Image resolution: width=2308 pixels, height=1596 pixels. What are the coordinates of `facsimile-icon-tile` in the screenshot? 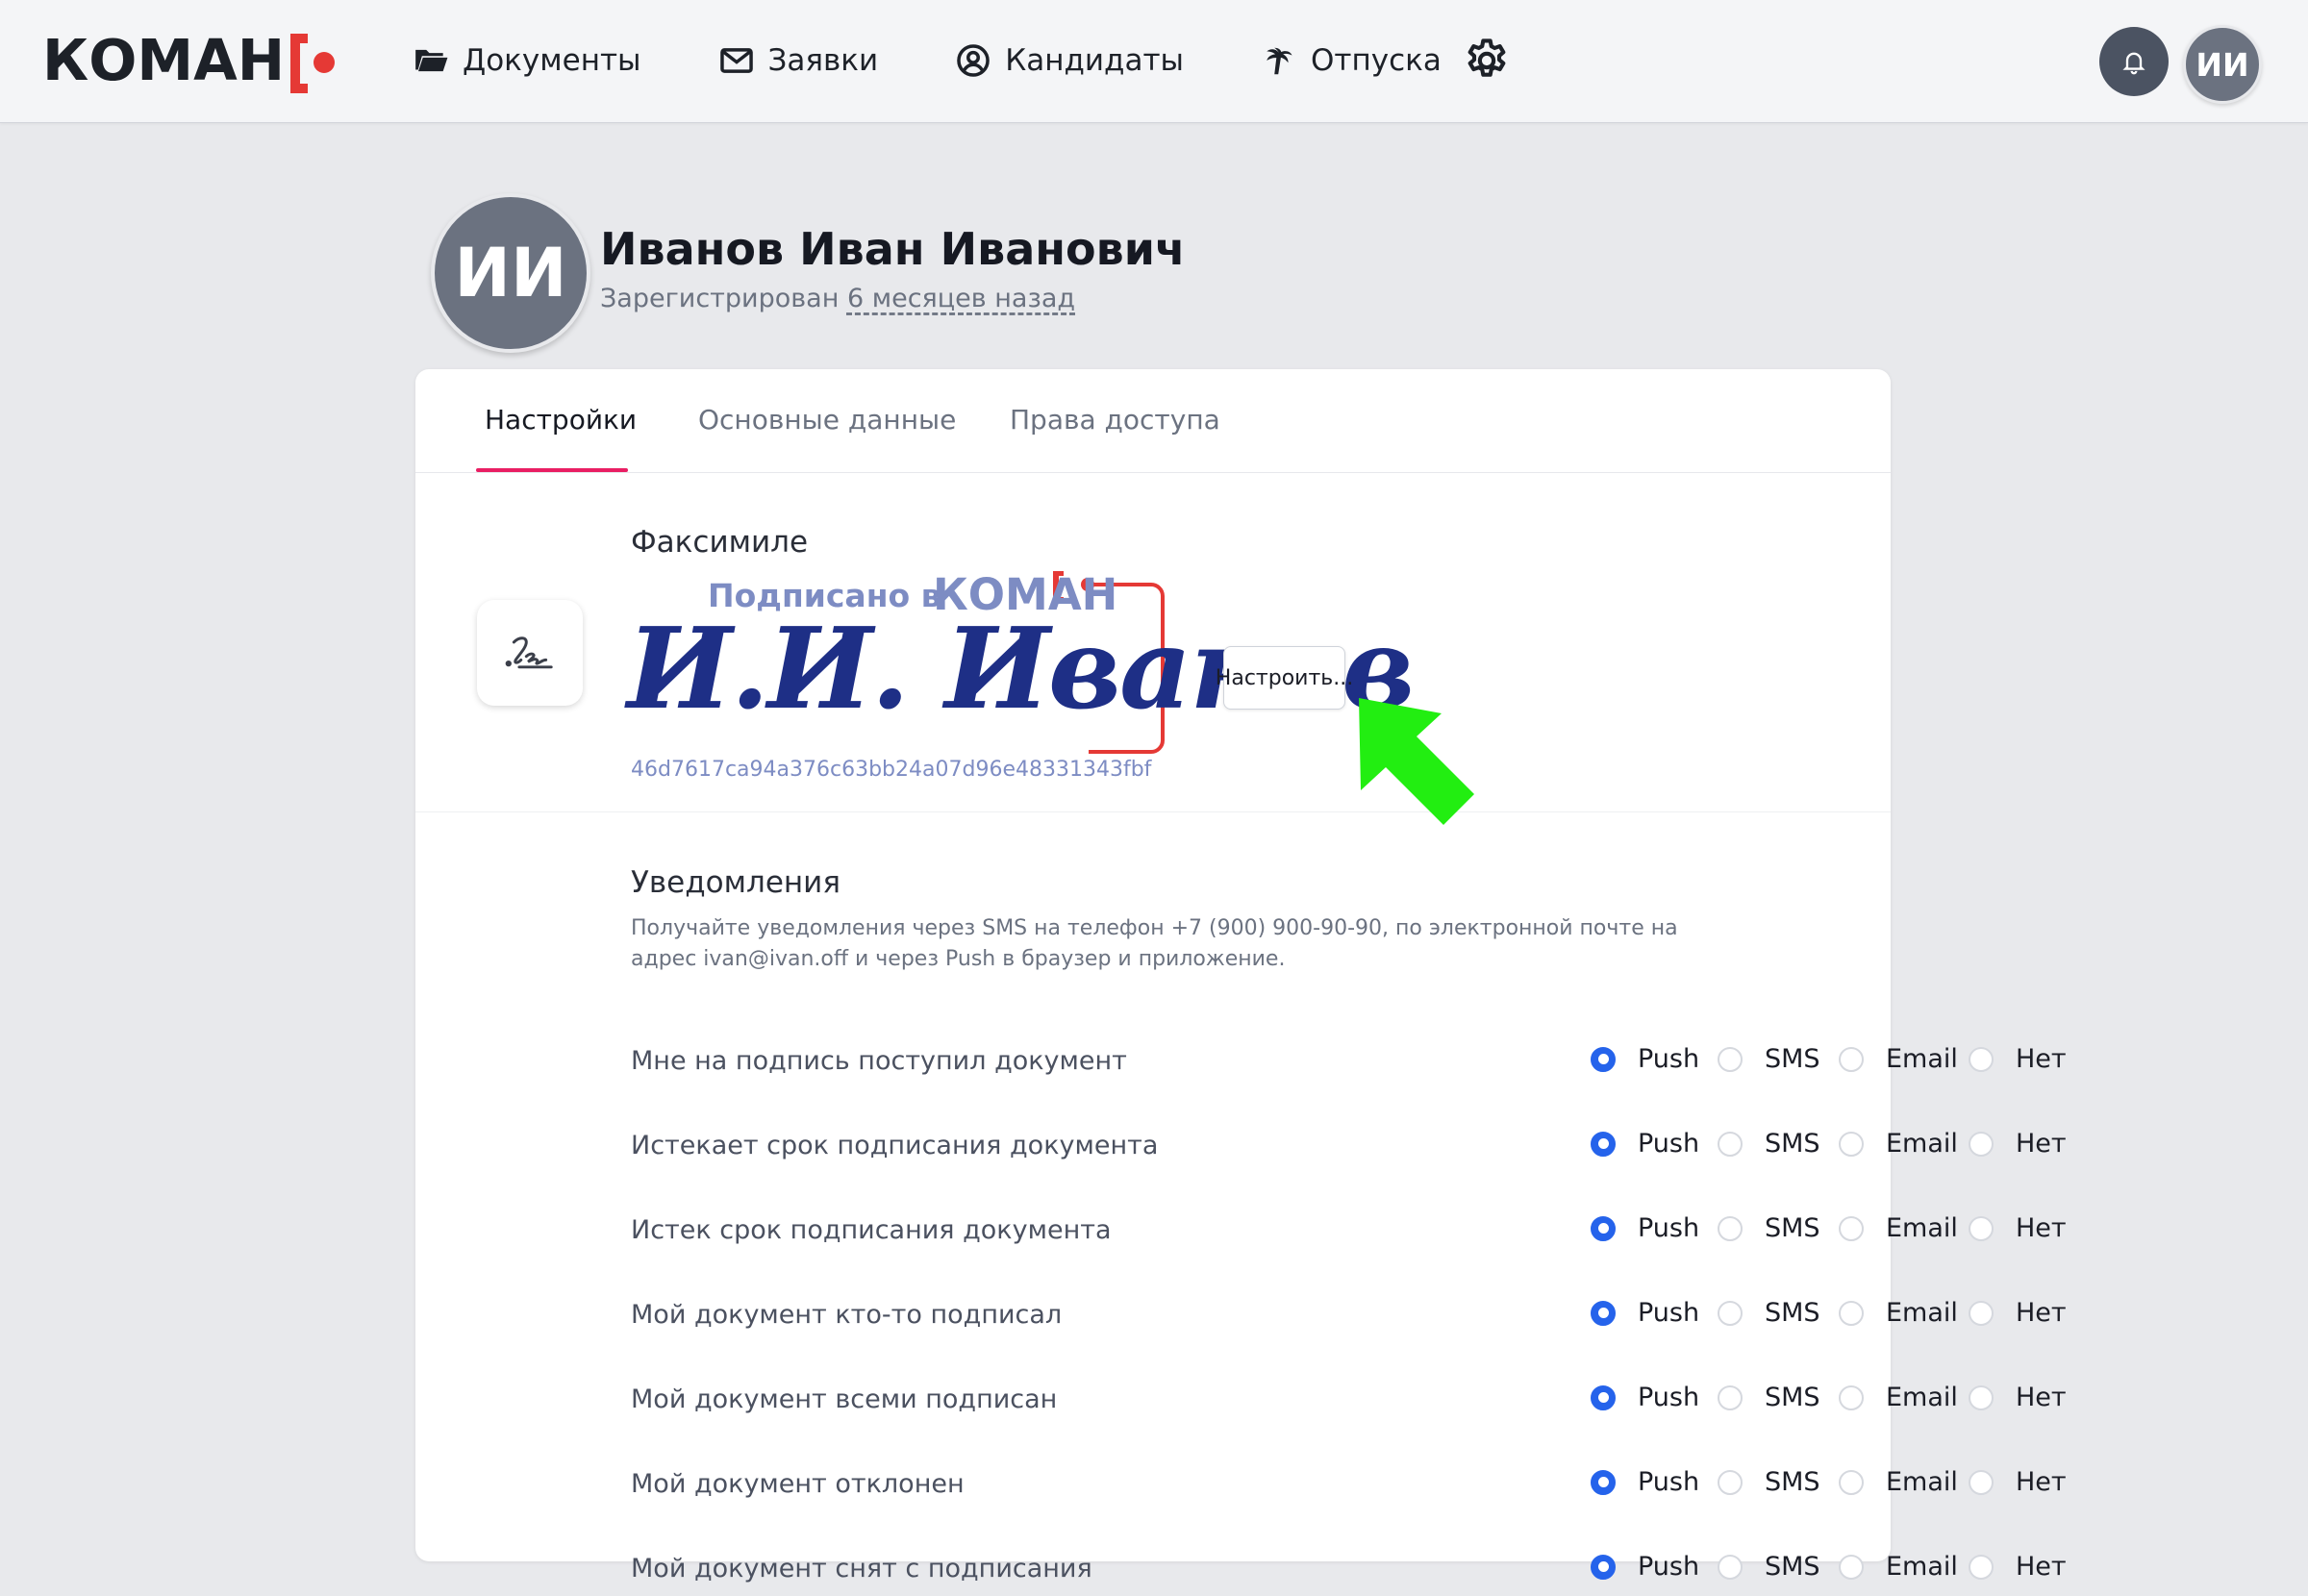 It's located at (530, 653).